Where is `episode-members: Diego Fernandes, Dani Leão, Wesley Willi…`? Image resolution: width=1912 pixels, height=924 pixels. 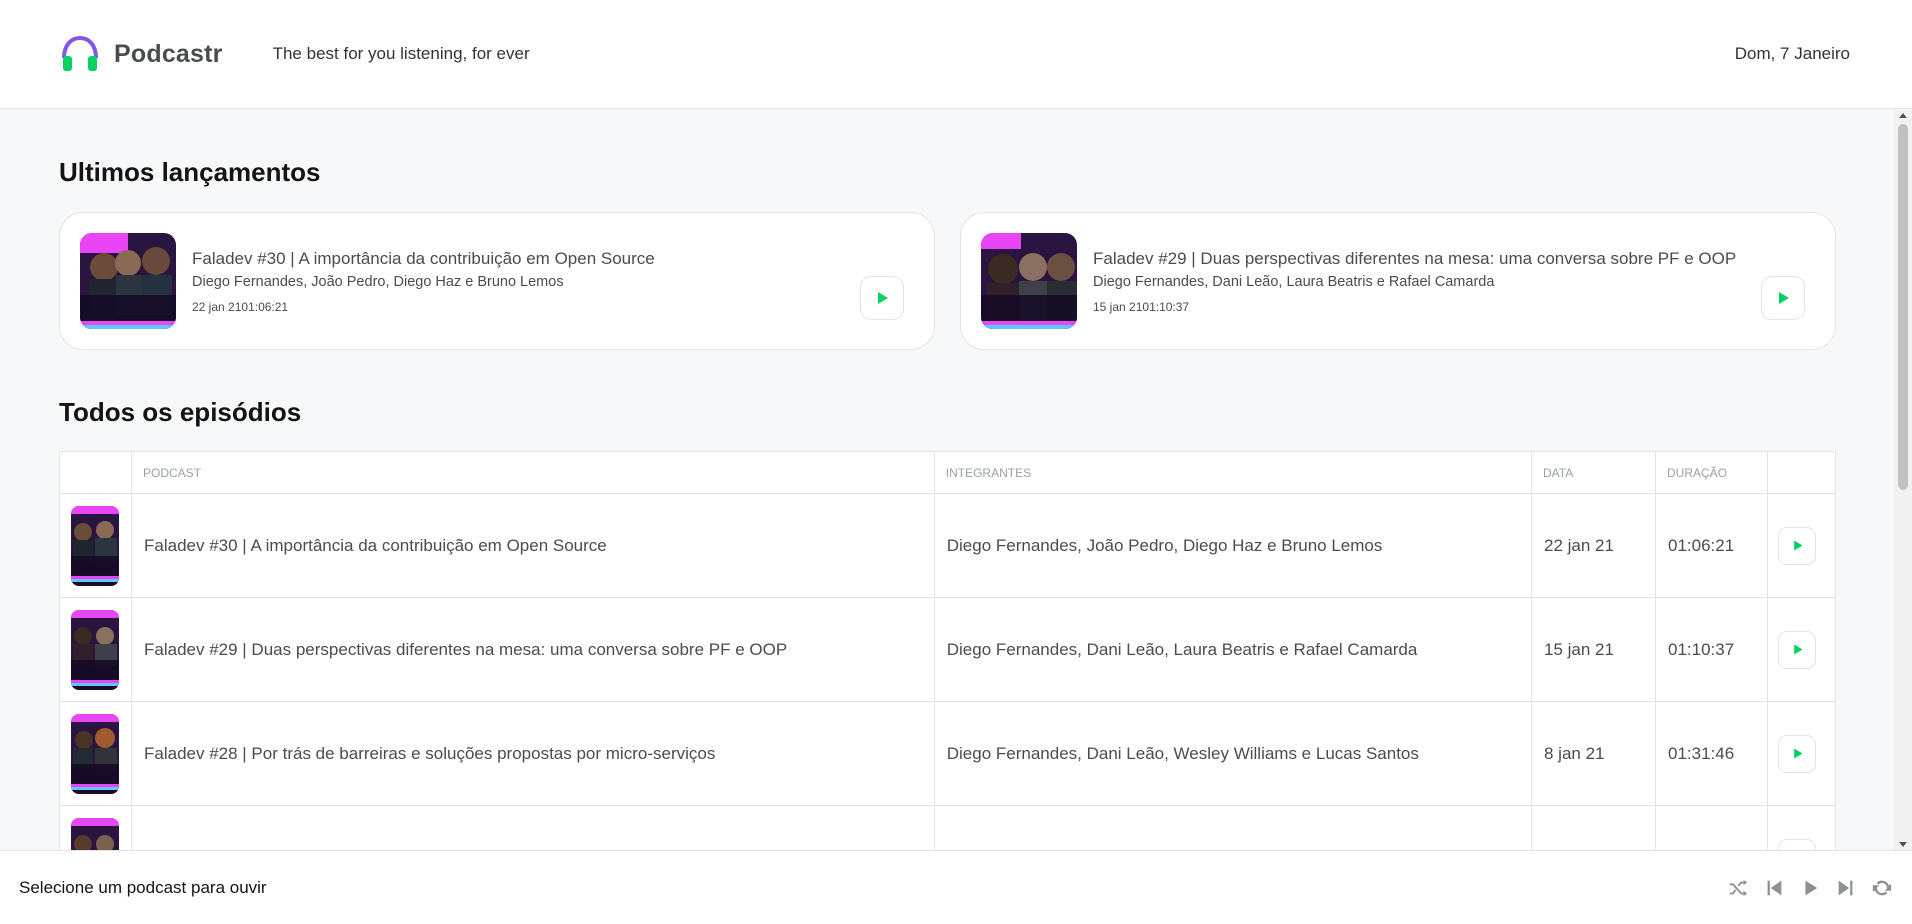 episode-members: Diego Fernandes, Dani Leão, Wesley Willi… is located at coordinates (1233, 753).